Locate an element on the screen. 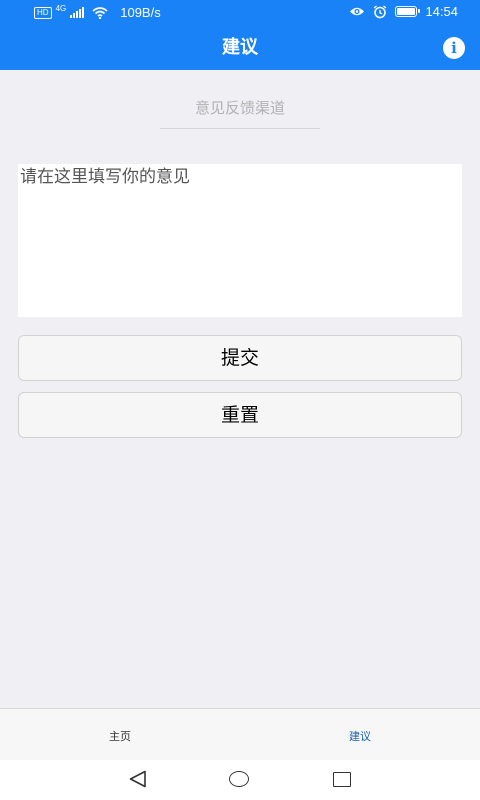 This screenshot has height=800, width=480. section-label: 意见反馈渠道 is located at coordinates (239, 108).